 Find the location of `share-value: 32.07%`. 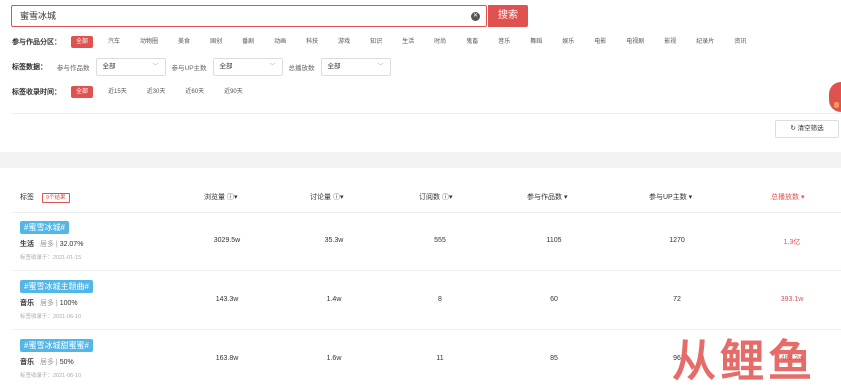

share-value: 32.07% is located at coordinates (71, 244).